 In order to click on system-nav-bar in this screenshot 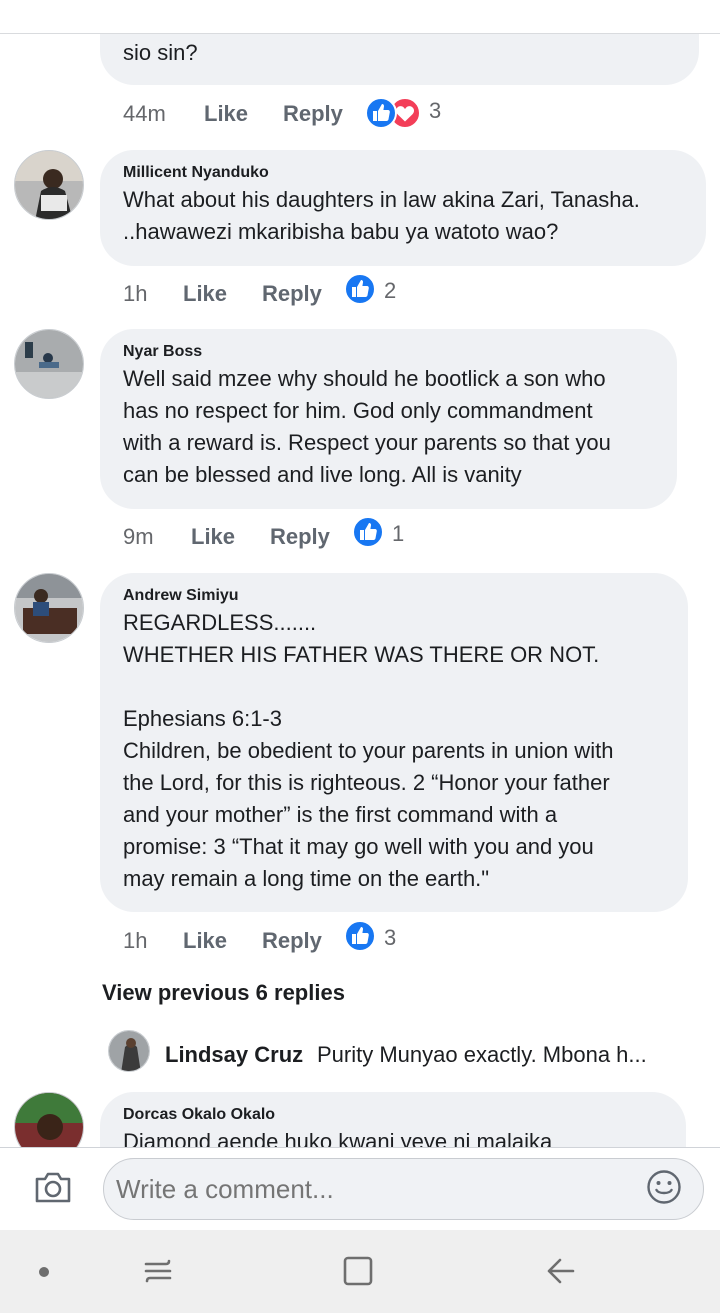, I will do `click(360, 1271)`.